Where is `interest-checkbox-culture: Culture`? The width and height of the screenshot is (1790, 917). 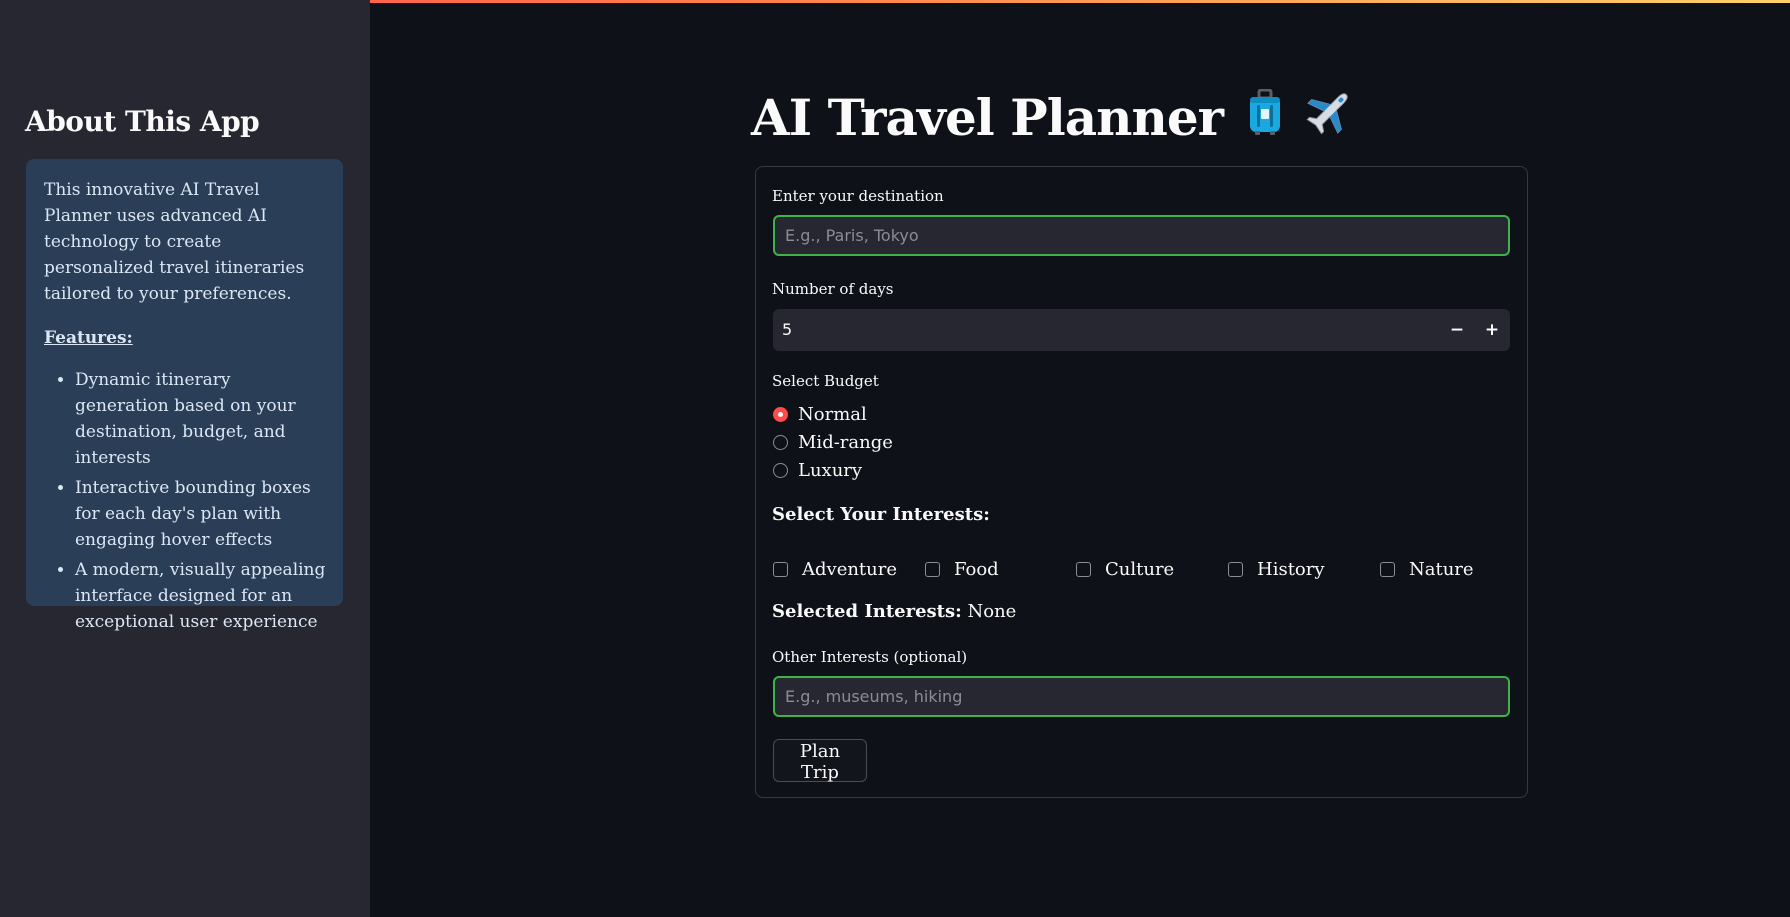
interest-checkbox-culture: Culture is located at coordinates (1125, 569).